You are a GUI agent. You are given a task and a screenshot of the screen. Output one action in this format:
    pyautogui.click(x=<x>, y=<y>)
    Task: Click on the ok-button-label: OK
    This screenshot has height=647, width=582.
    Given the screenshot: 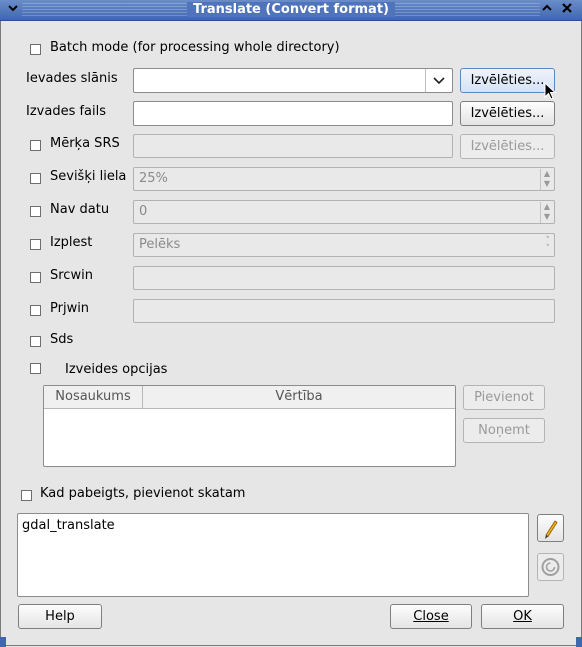 What is the action you would take?
    pyautogui.click(x=522, y=616)
    